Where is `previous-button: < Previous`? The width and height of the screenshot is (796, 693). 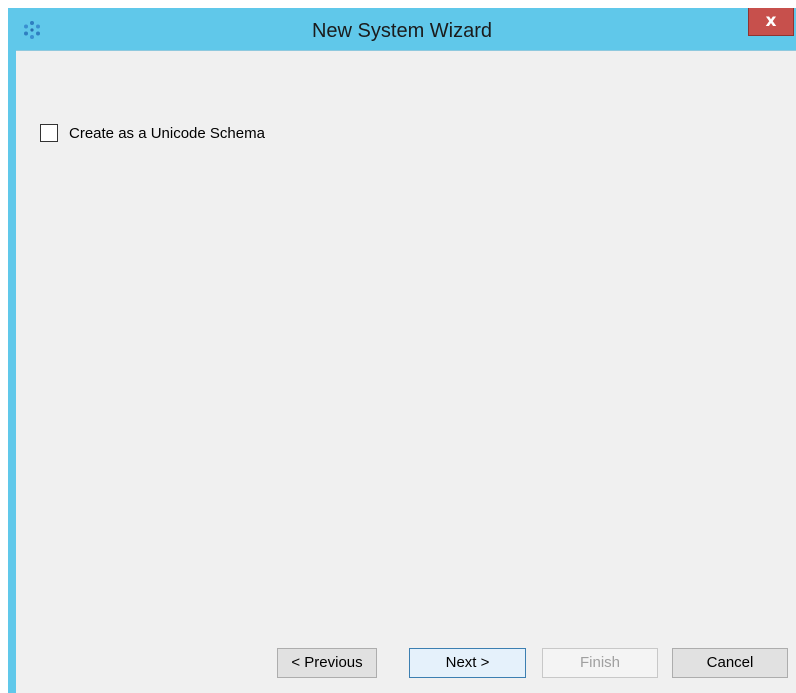 previous-button: < Previous is located at coordinates (327, 663).